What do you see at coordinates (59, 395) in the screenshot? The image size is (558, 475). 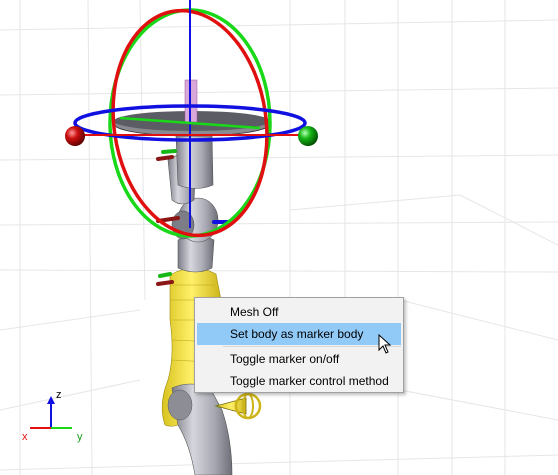 I see `triad-z-label: z` at bounding box center [59, 395].